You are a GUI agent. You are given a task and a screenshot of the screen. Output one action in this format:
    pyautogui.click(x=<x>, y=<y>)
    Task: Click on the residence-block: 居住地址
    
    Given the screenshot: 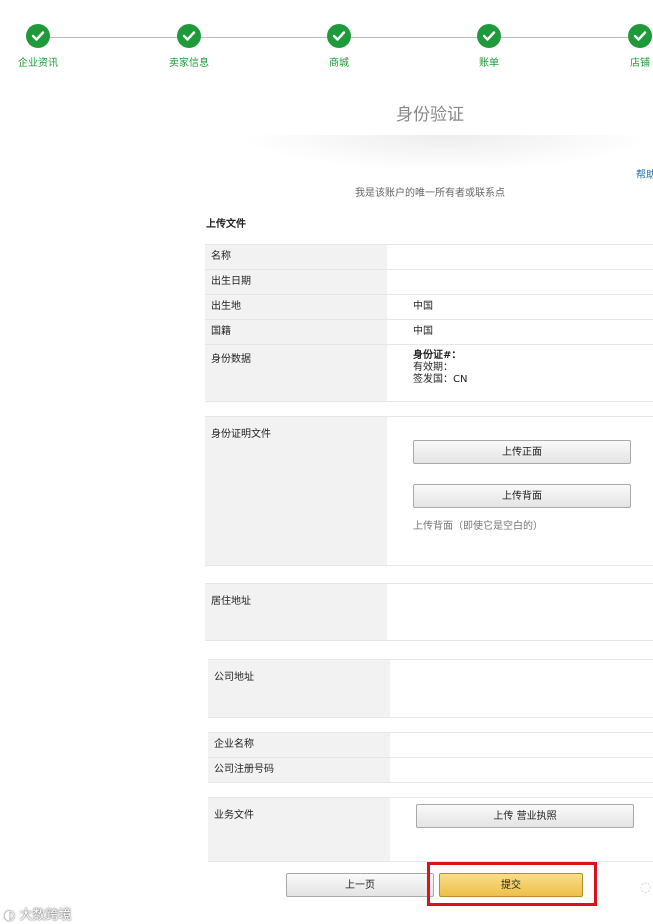 What is the action you would take?
    pyautogui.click(x=429, y=612)
    